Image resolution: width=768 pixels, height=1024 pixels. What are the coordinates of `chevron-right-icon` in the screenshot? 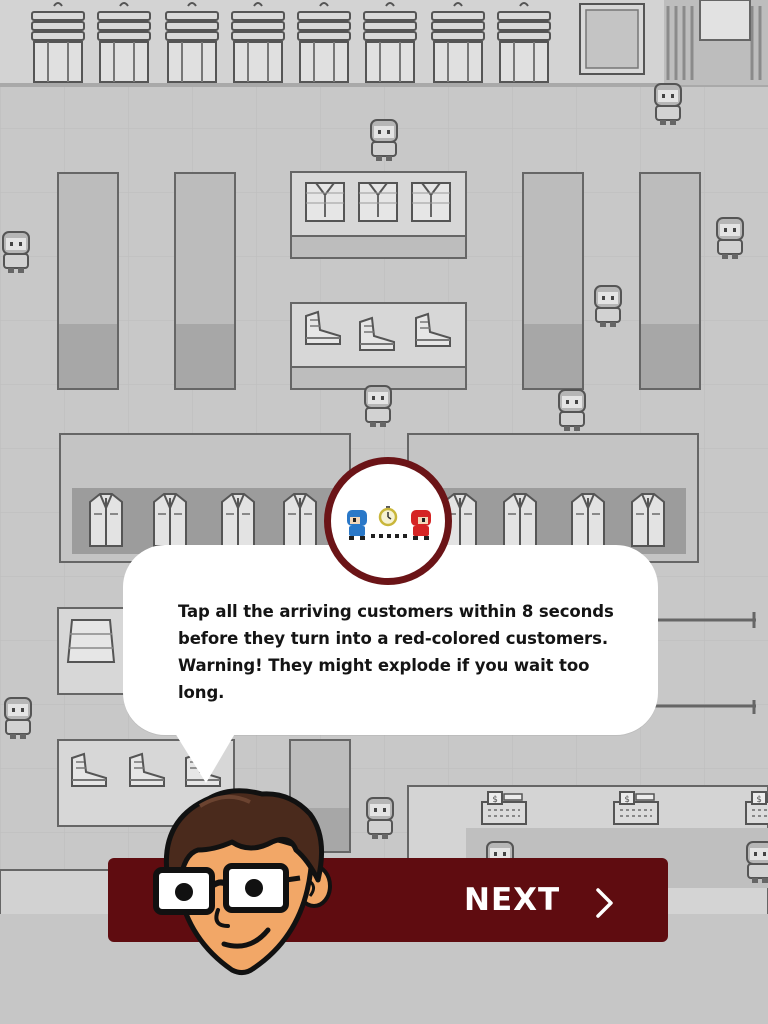 It's located at (604, 903).